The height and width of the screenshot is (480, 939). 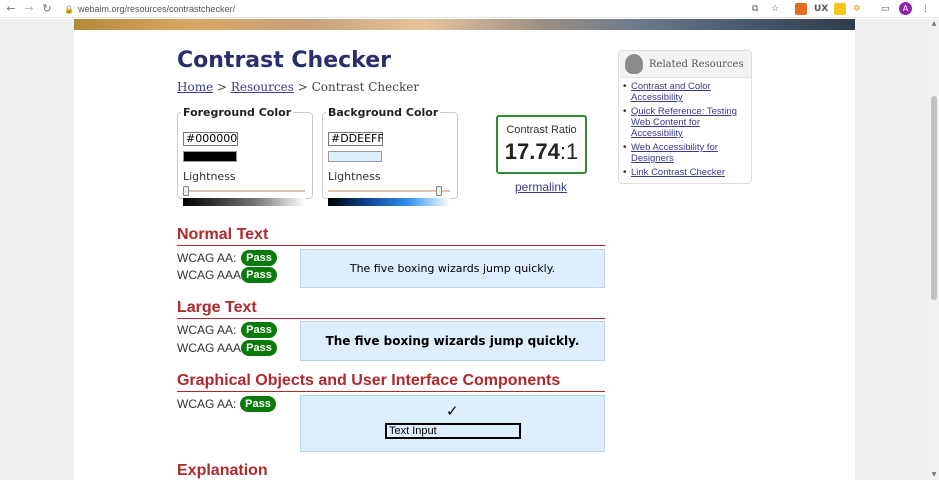 I want to click on list-item: Contrast and Color Accessibility, so click(x=686, y=92).